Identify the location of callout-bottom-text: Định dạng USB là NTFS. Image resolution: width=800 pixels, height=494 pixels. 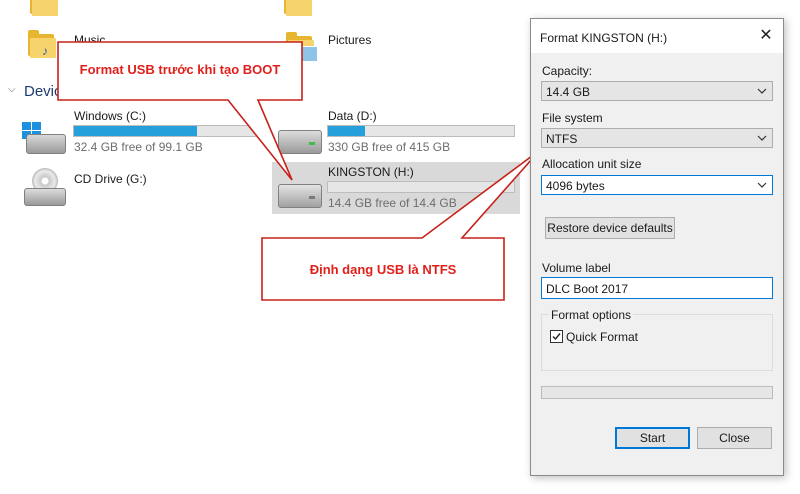
(383, 269).